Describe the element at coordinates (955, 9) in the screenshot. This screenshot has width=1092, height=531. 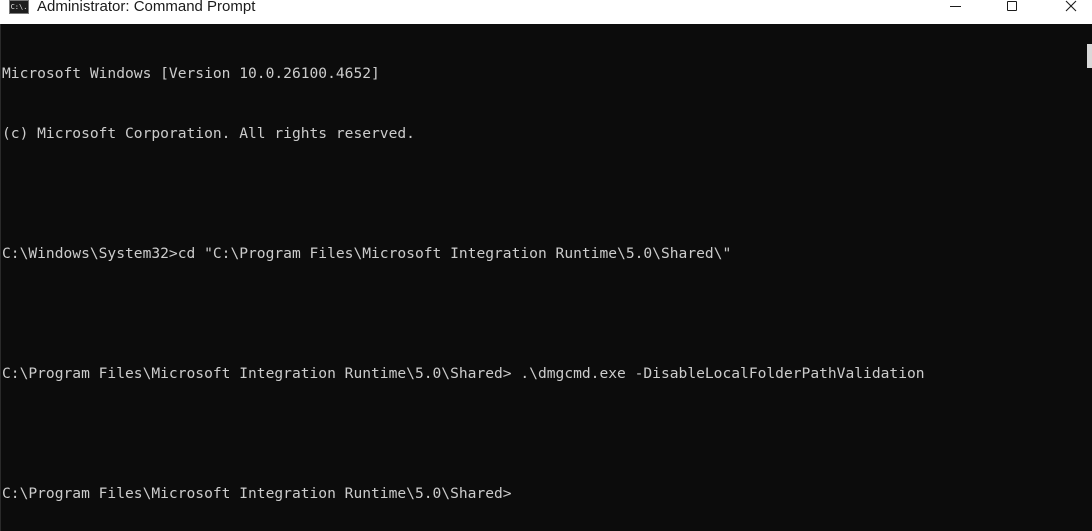
I see `minimize-button` at that location.